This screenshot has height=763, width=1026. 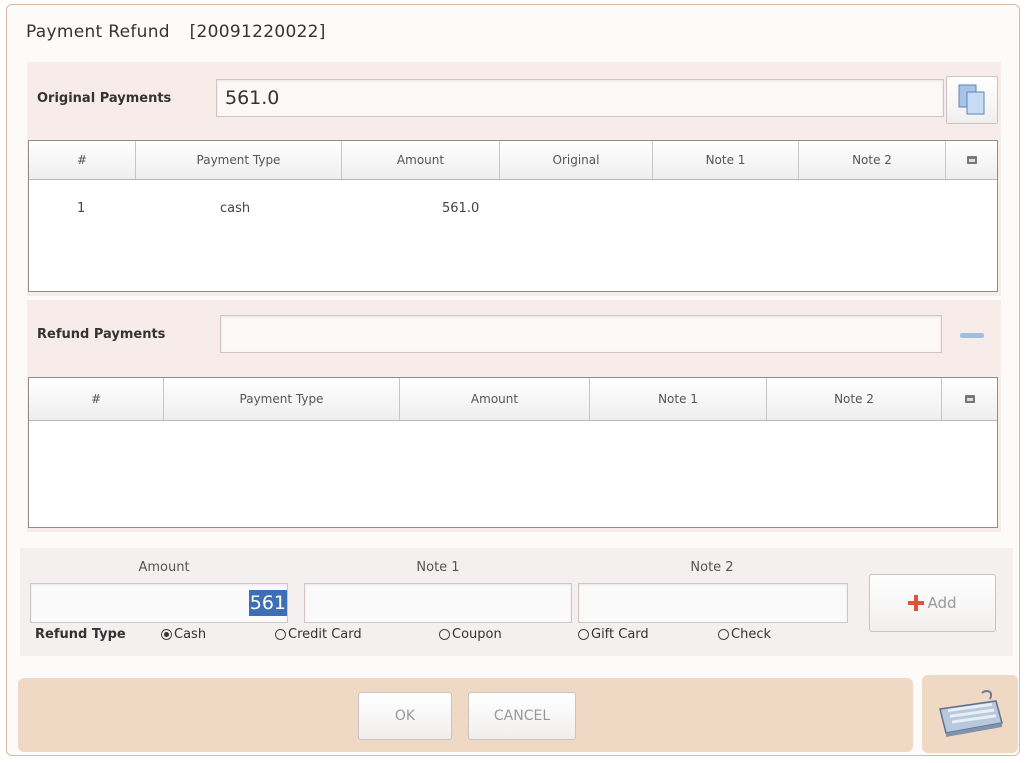 I want to click on row-note1, so click(x=726, y=208).